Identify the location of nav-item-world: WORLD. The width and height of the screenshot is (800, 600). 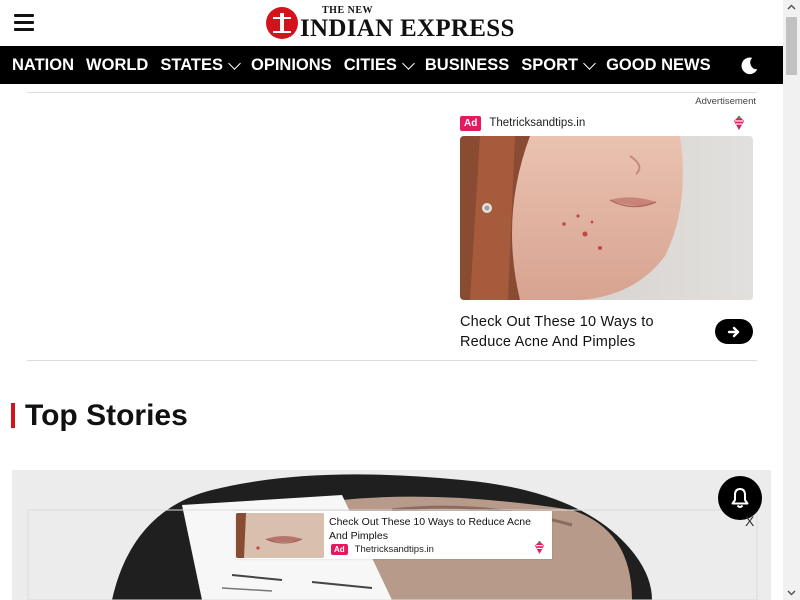
(117, 65).